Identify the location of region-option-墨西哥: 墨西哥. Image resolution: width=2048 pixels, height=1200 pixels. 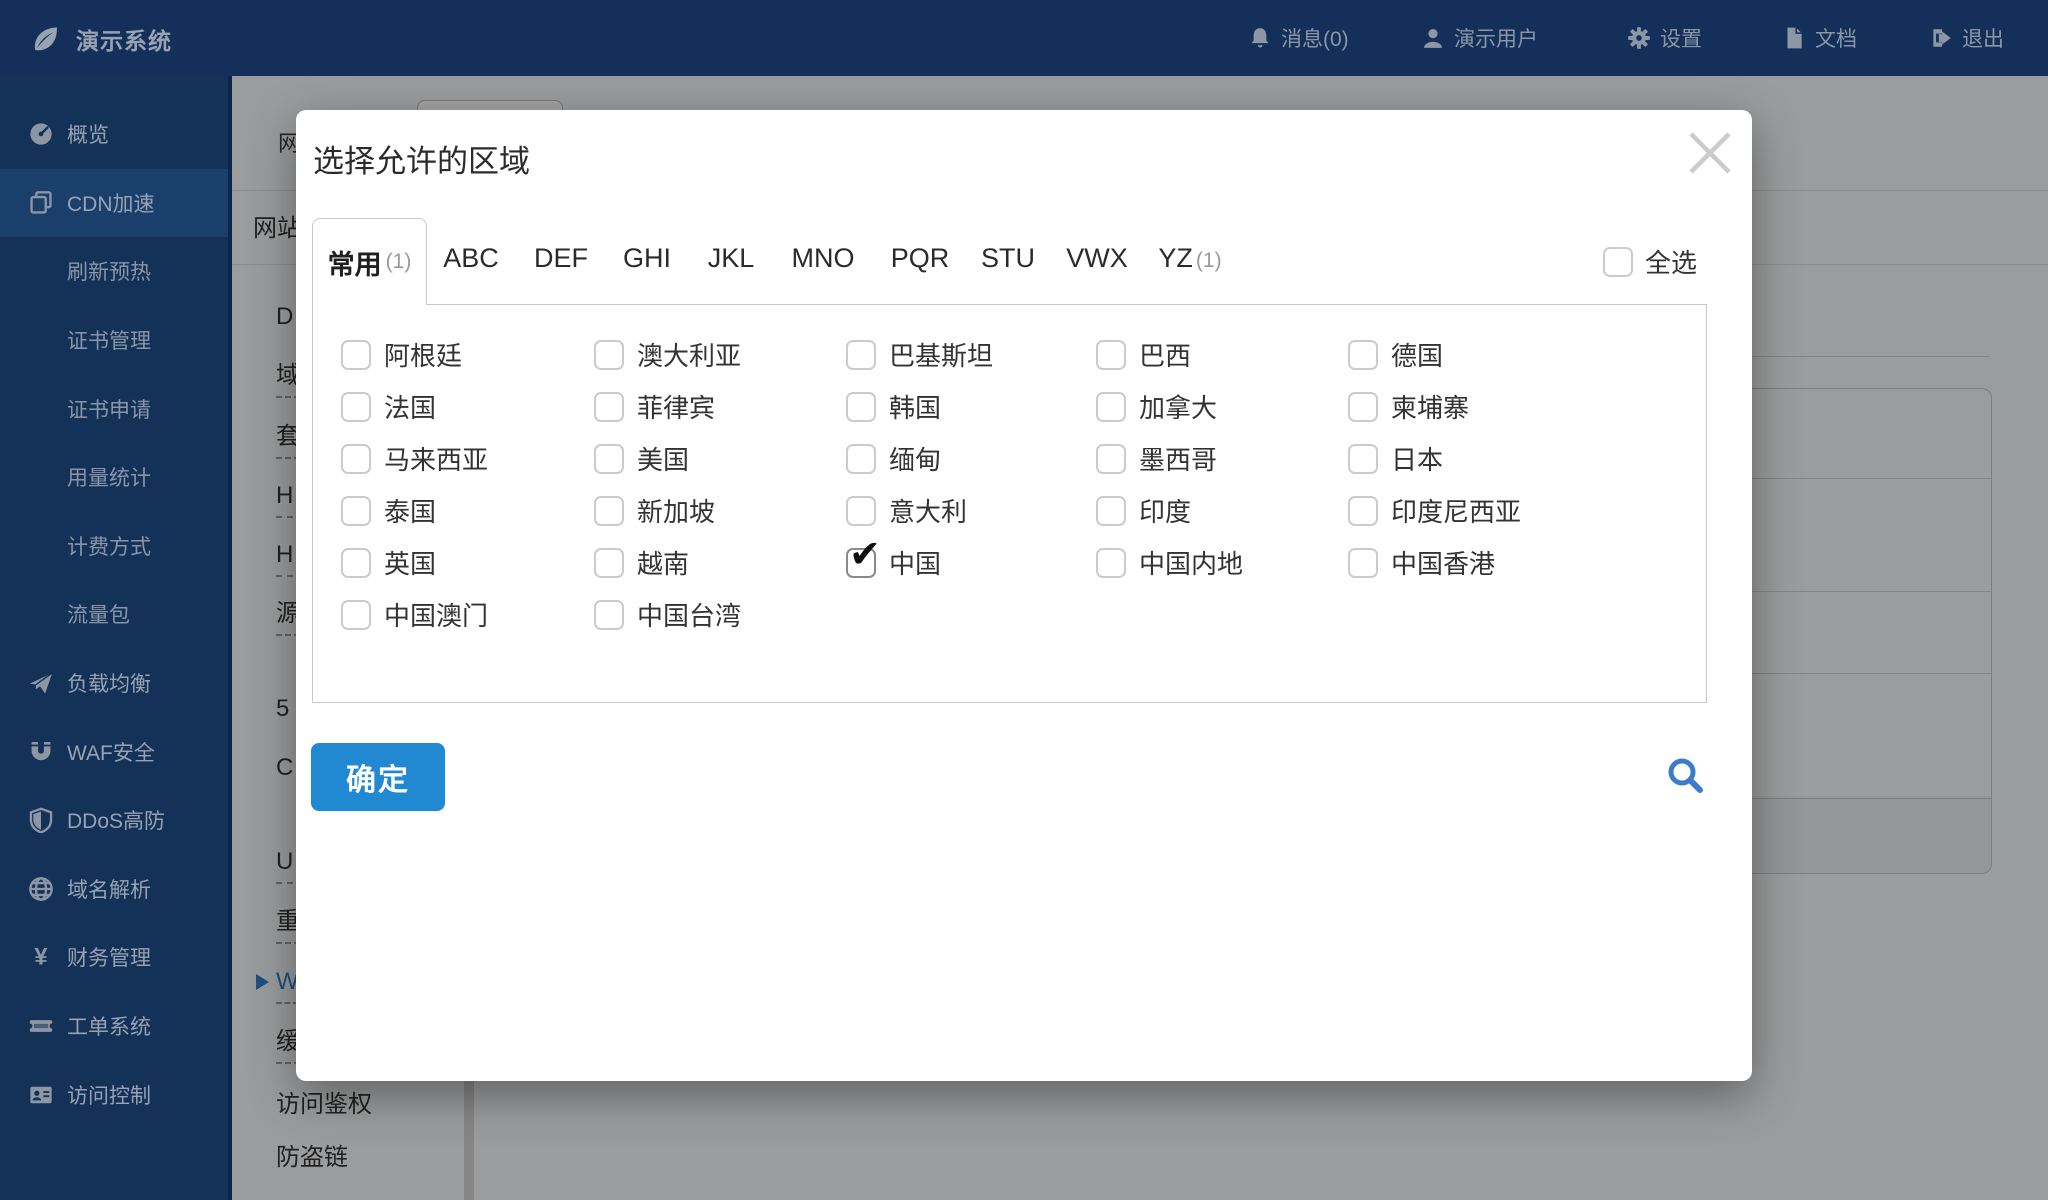
(1156, 458).